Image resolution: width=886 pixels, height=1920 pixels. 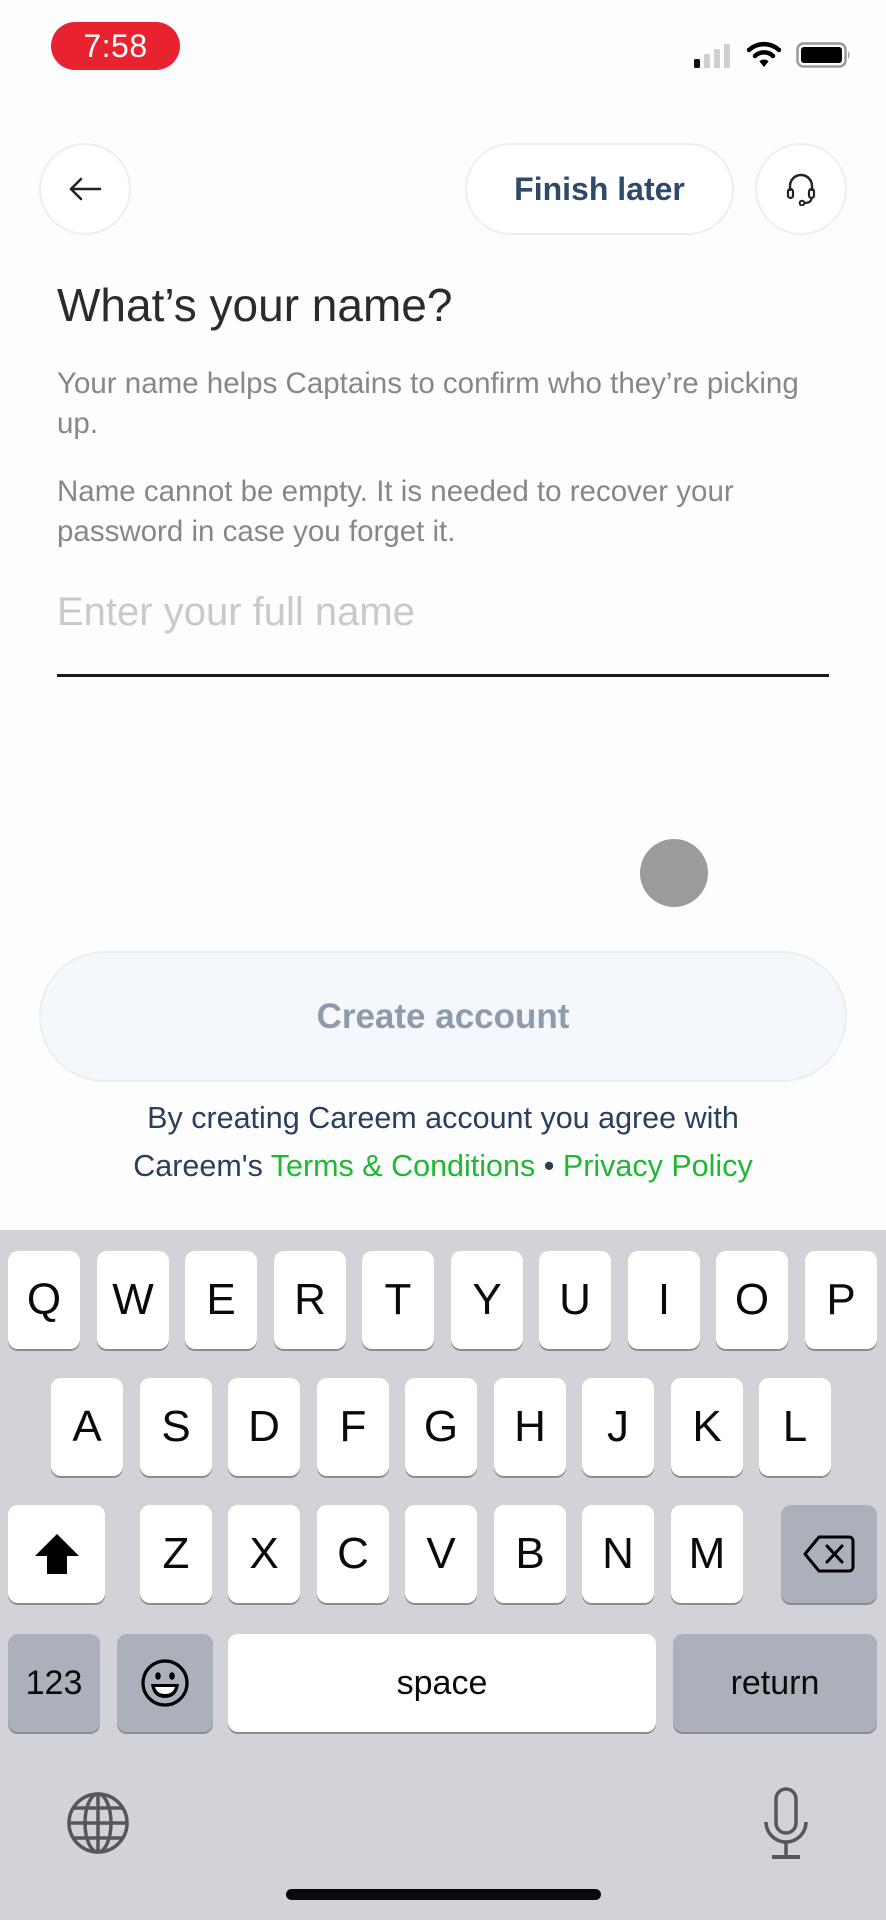 I want to click on input-underline, so click(x=443, y=675).